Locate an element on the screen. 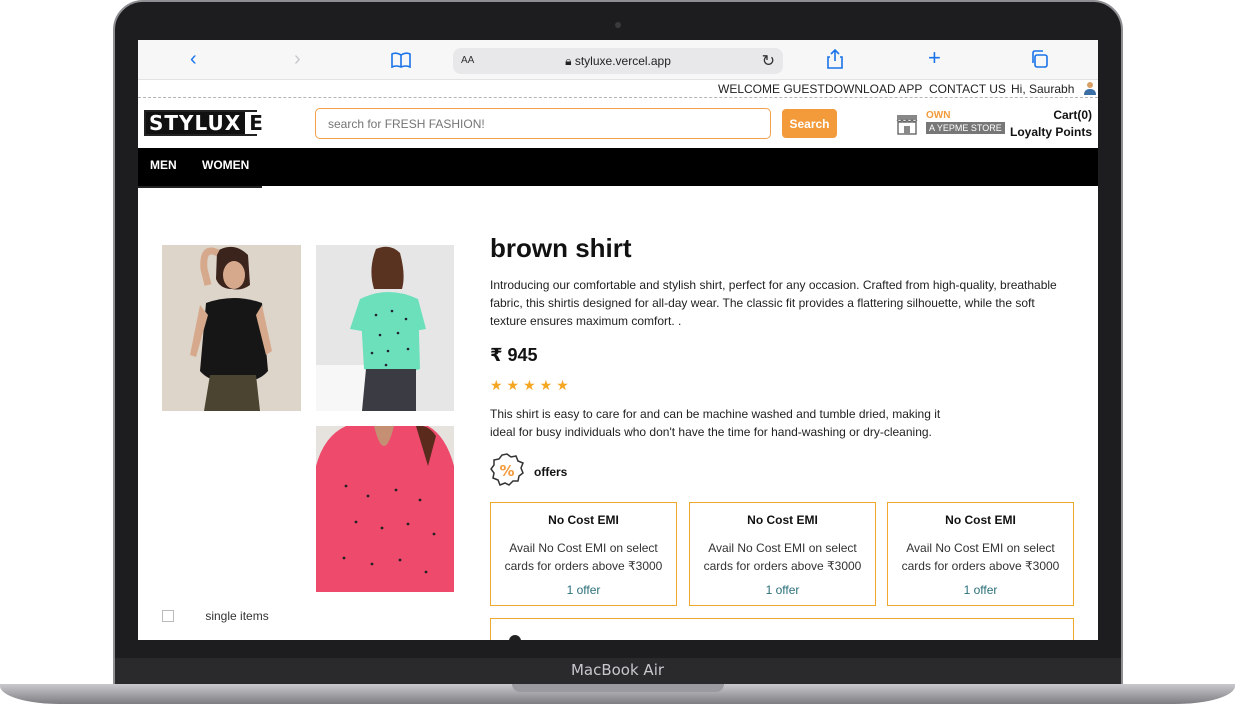 The height and width of the screenshot is (710, 1235). offers-percent: % is located at coordinates (506, 471).